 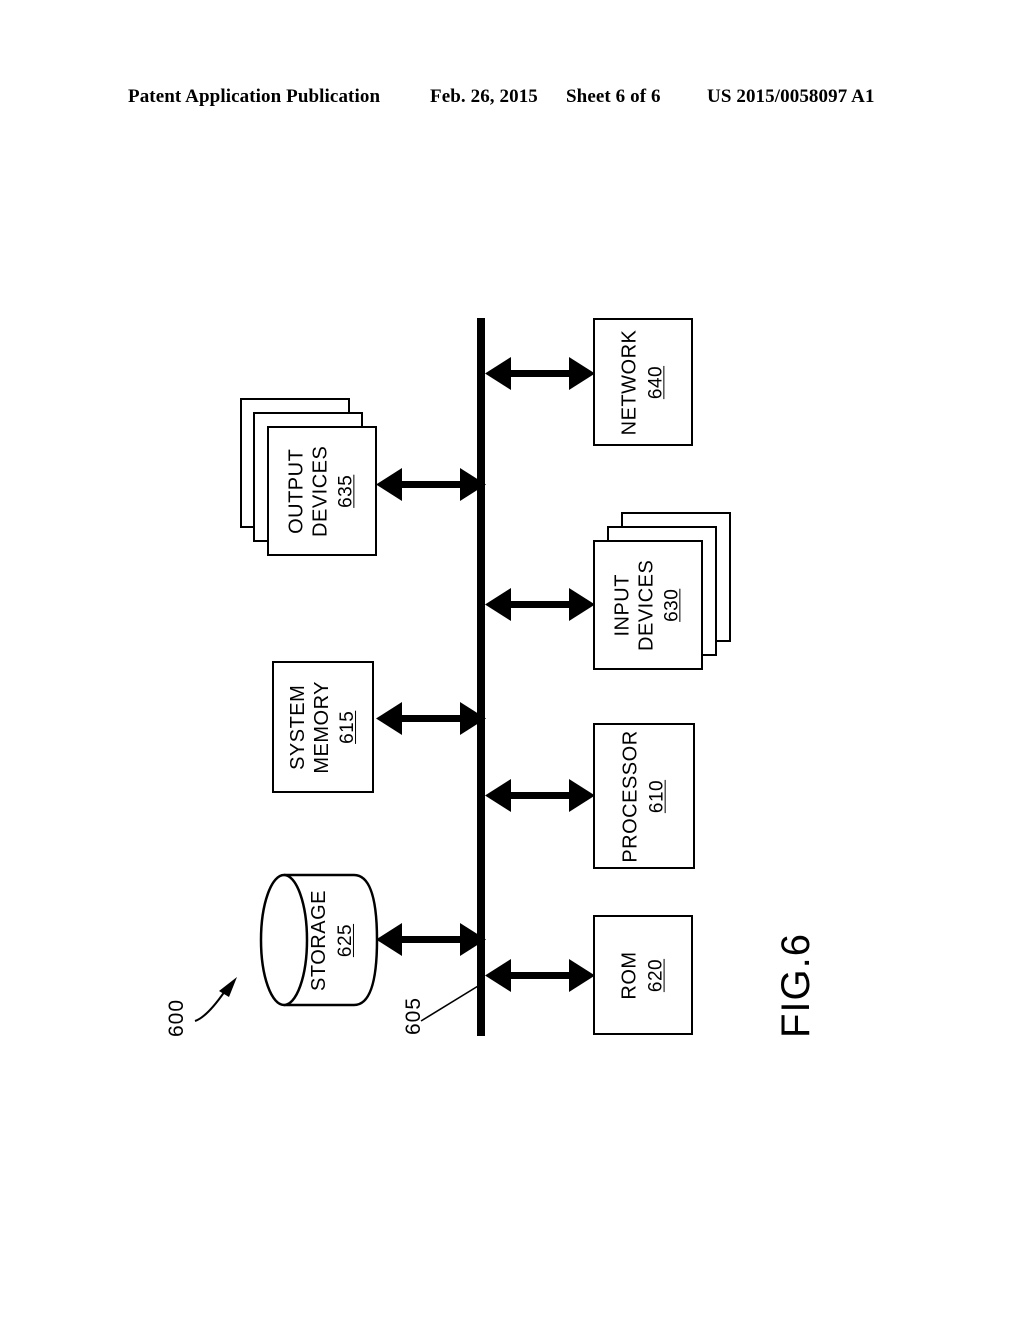 What do you see at coordinates (347, 727) in the screenshot?
I see `block-system-memory-ref: 615` at bounding box center [347, 727].